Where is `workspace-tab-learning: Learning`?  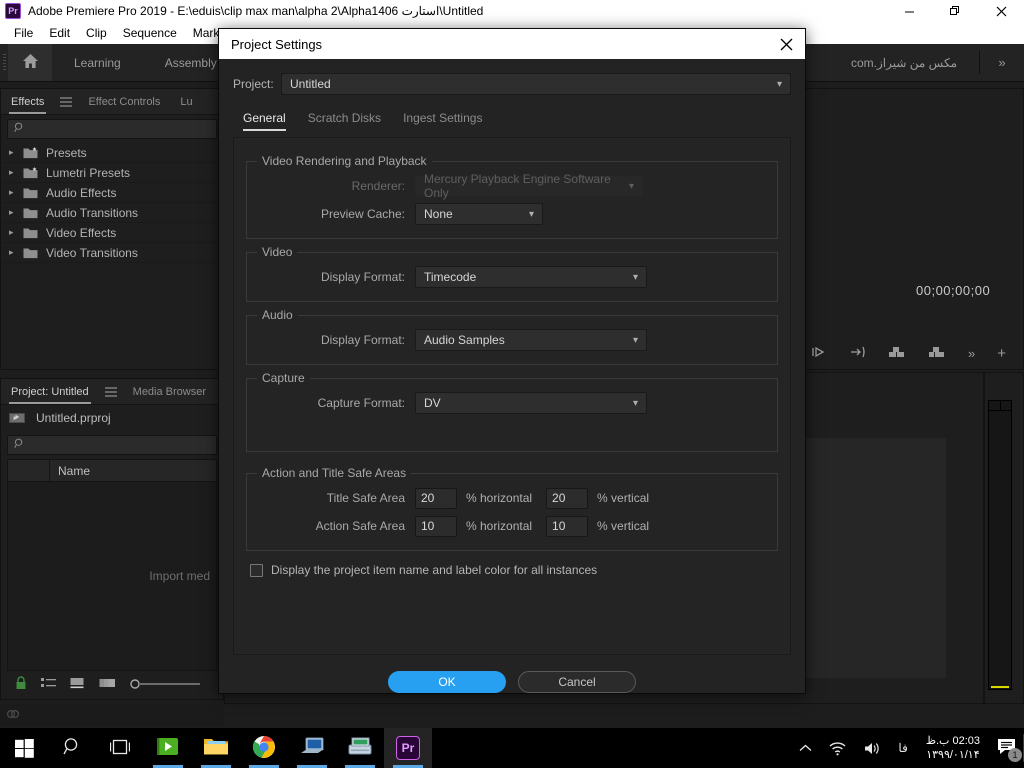
workspace-tab-learning: Learning is located at coordinates (97, 62).